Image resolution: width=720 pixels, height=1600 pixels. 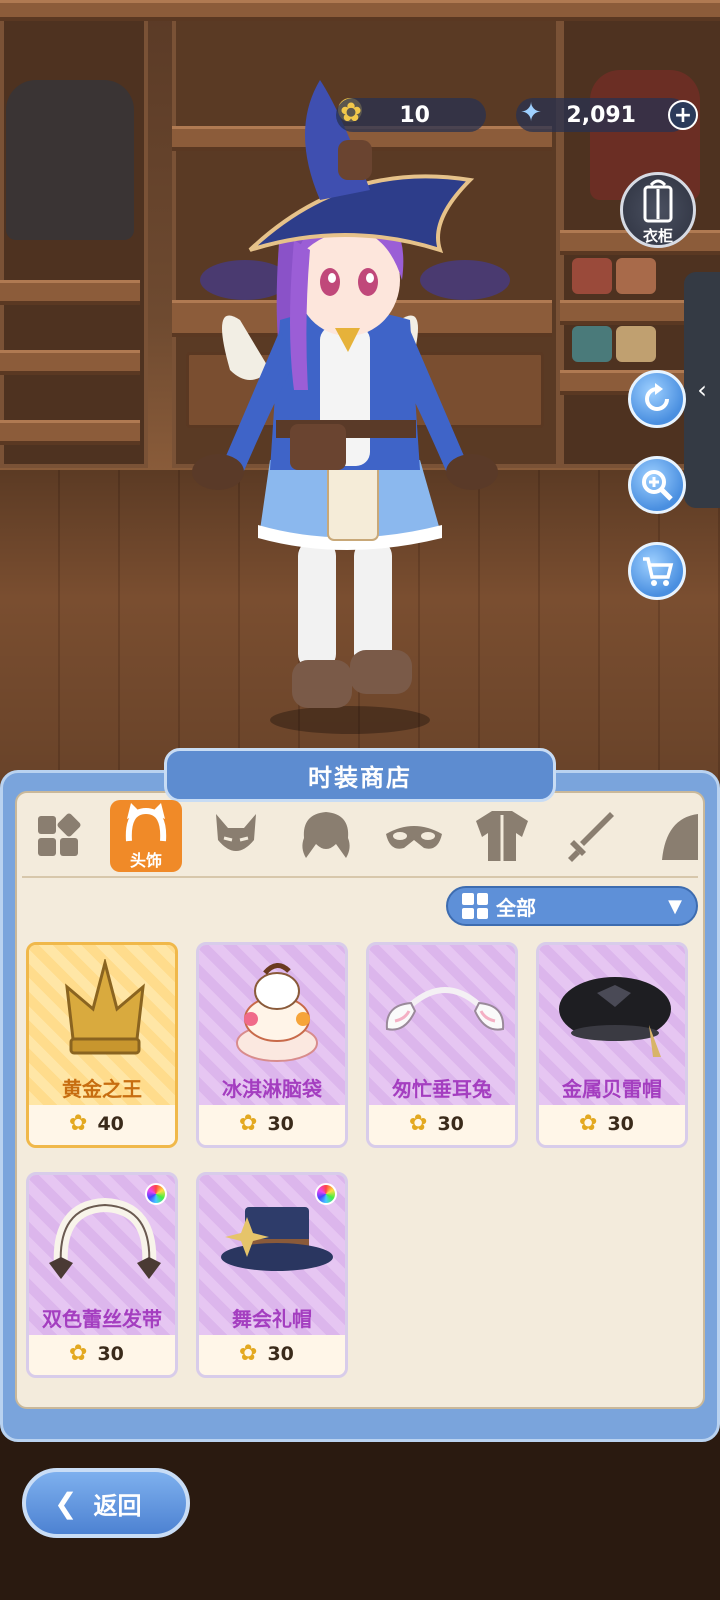 What do you see at coordinates (272, 1089) in the screenshot?
I see `item-name: 冰淇淋脑袋` at bounding box center [272, 1089].